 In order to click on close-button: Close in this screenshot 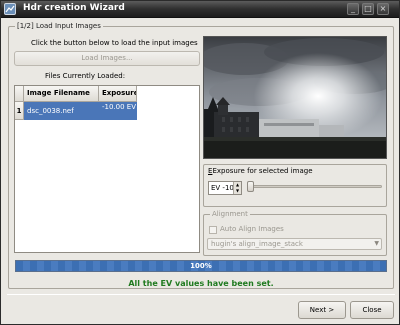, I will do `click(372, 310)`.